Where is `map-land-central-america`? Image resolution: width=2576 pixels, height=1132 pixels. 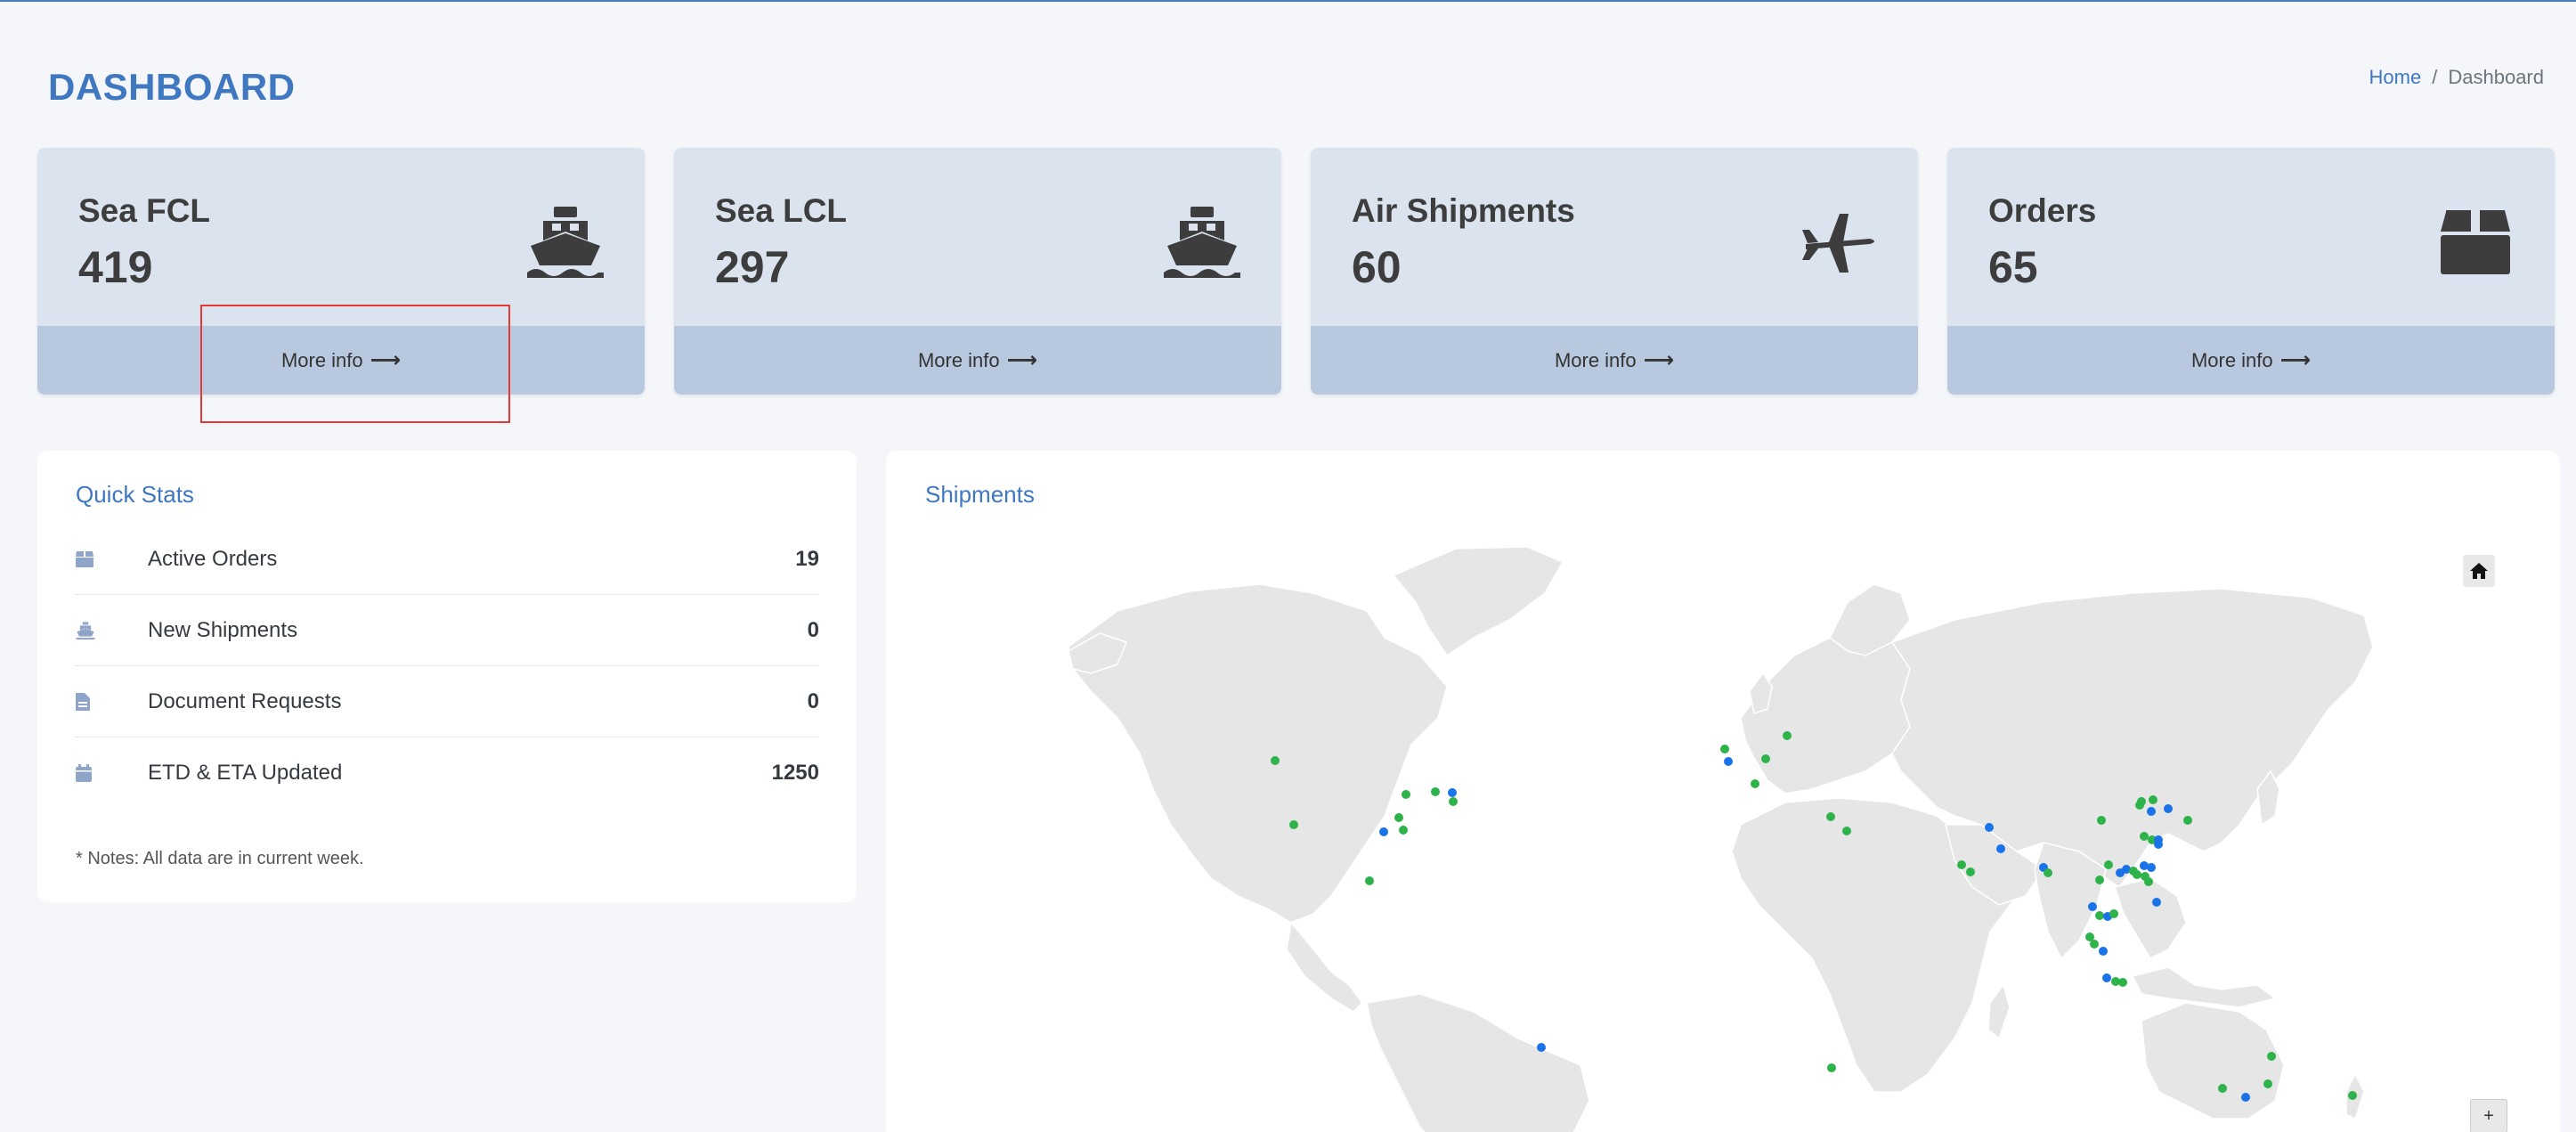
map-land-central-america is located at coordinates (1324, 967).